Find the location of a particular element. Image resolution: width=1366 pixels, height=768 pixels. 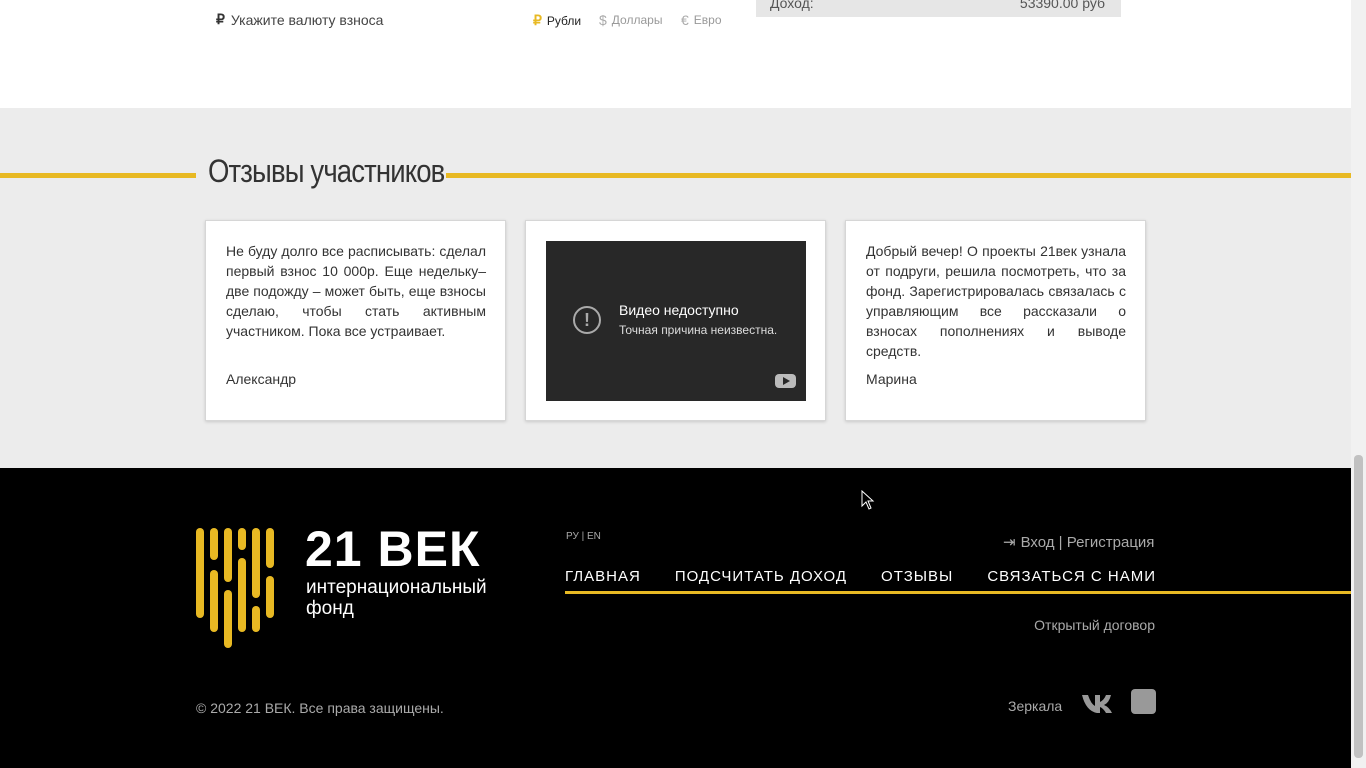

nav-item-calculate: ПОДСЧИТАТЬ ДОХОД is located at coordinates (761, 576).